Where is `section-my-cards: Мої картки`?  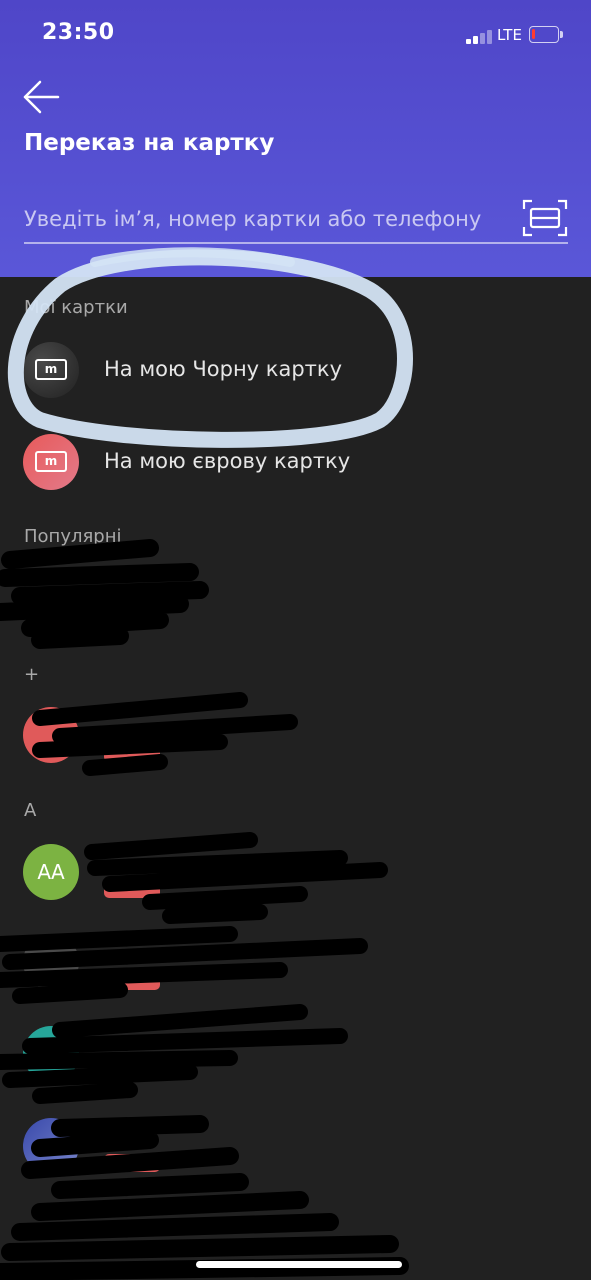
section-my-cards: Мої картки is located at coordinates (76, 307).